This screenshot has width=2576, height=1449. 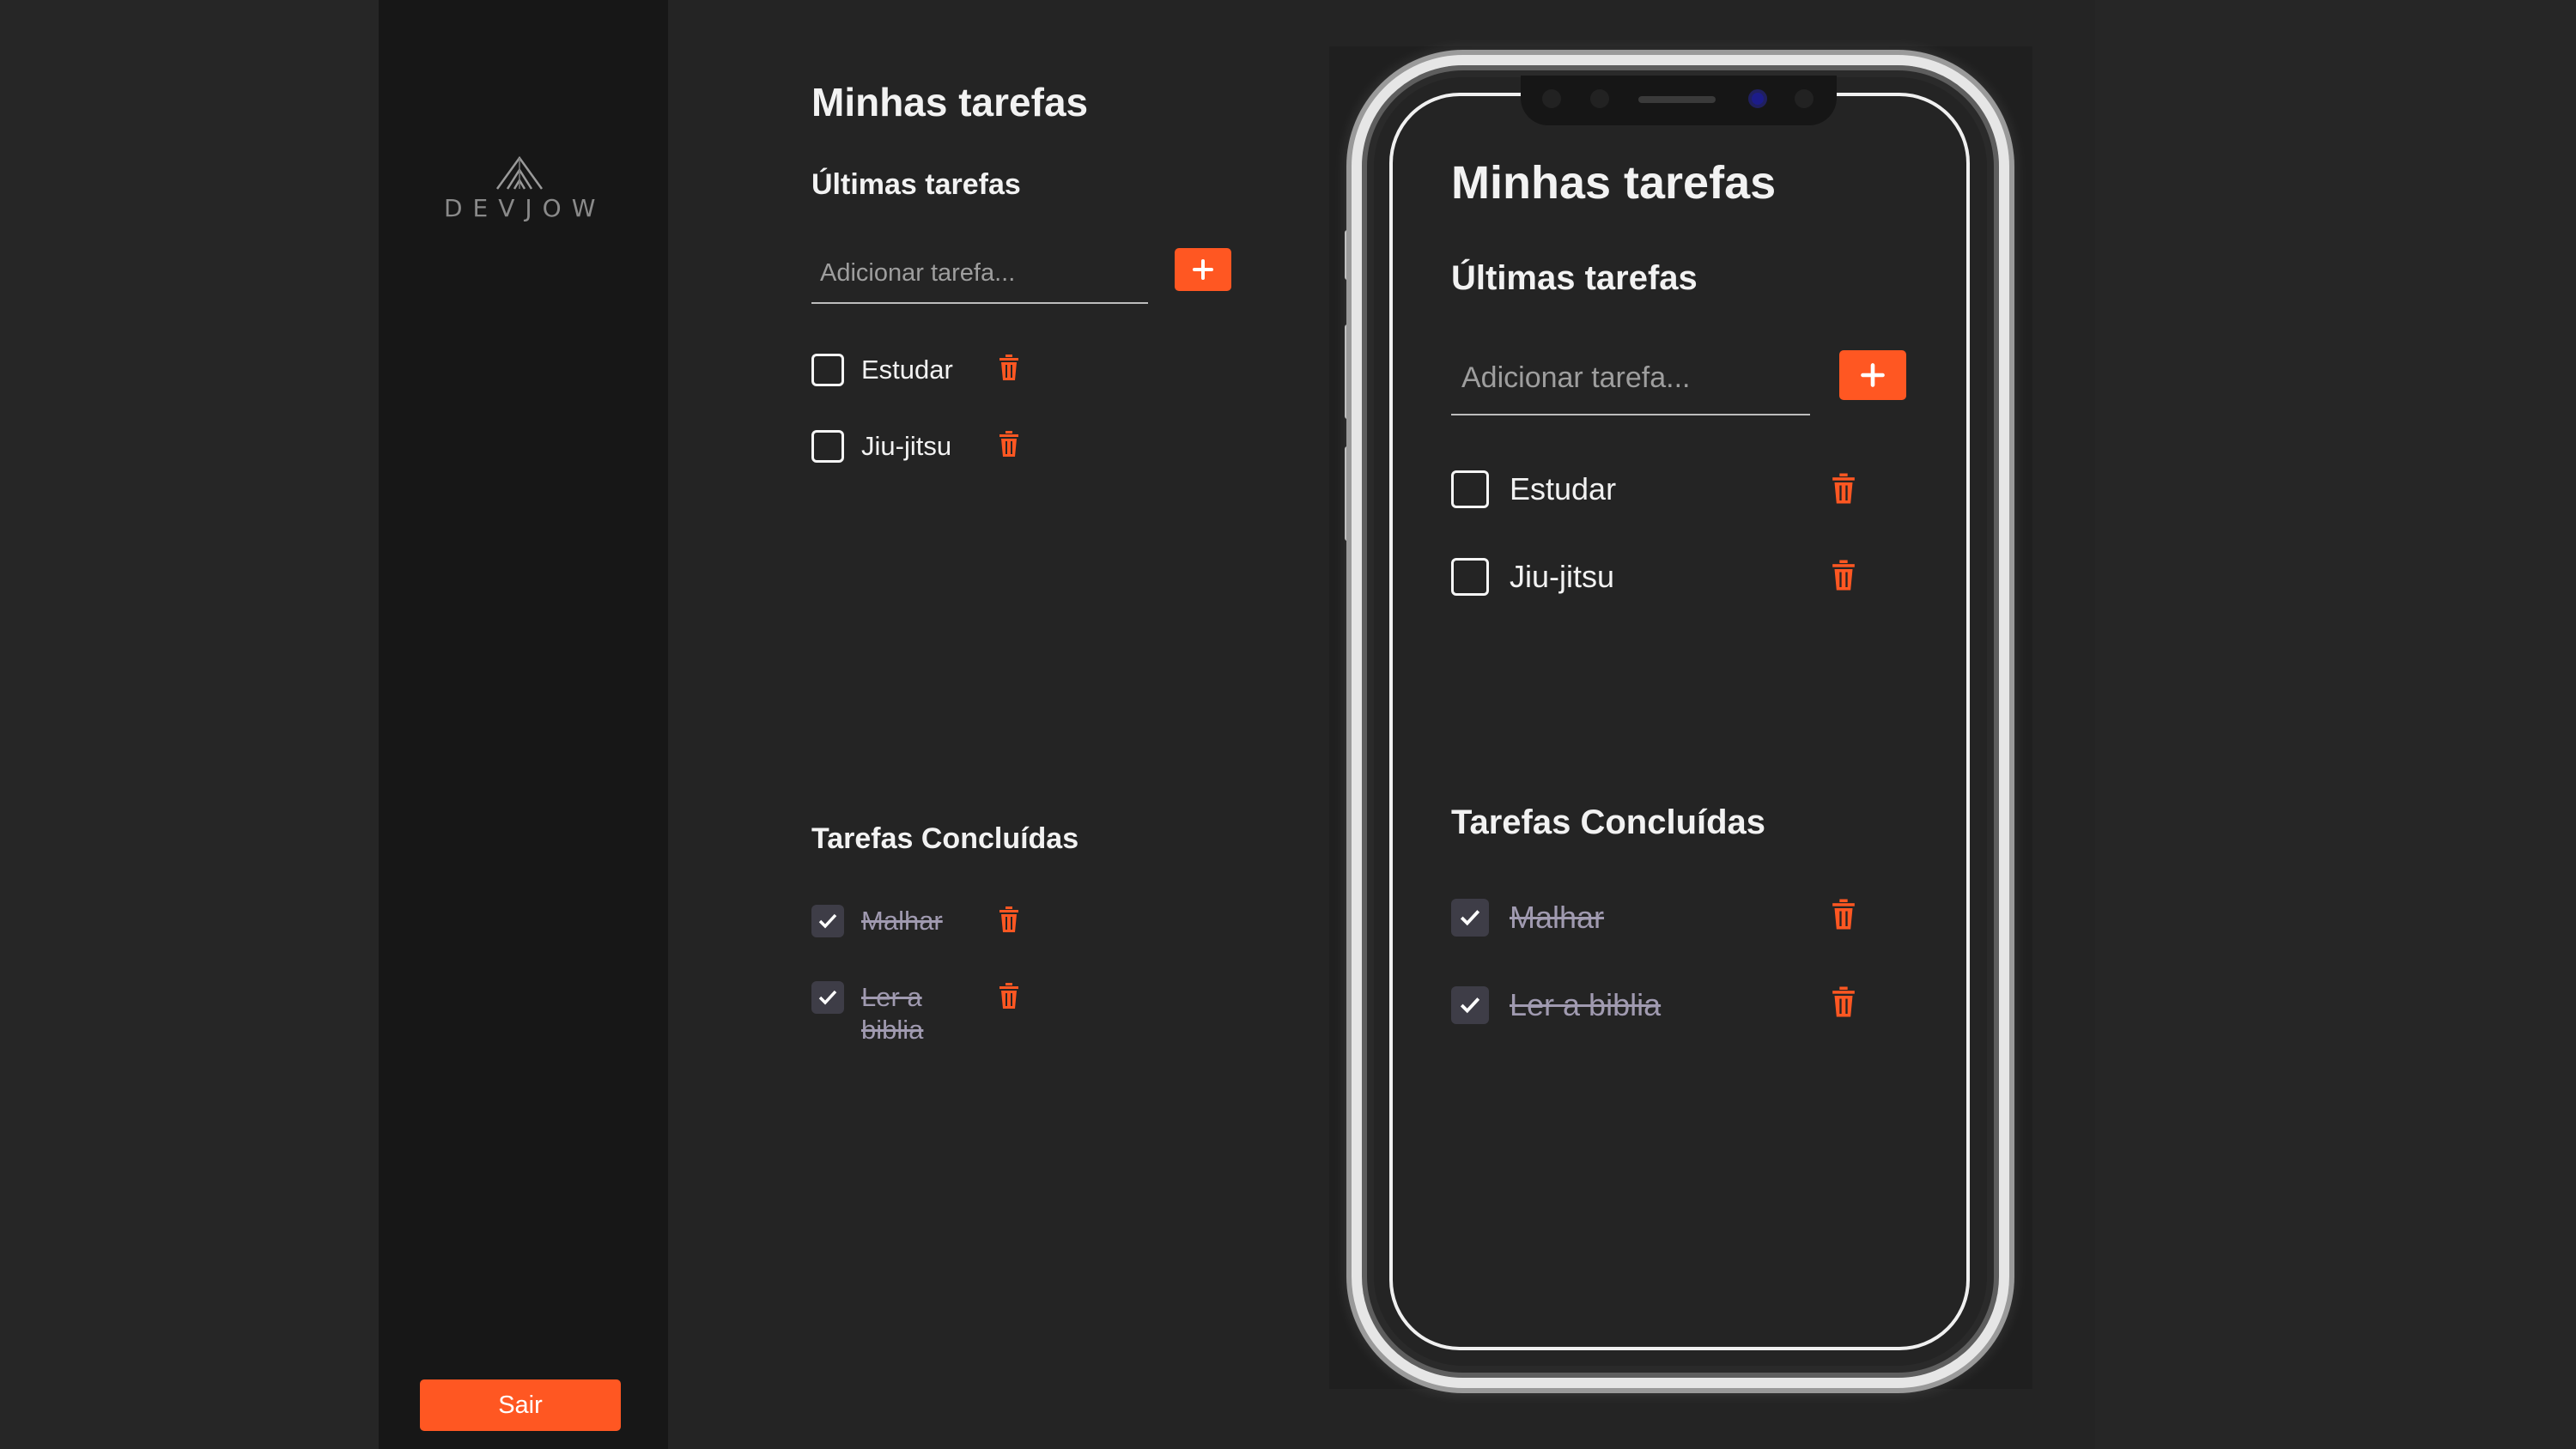 I want to click on task-item: Estudar, so click(x=882, y=370).